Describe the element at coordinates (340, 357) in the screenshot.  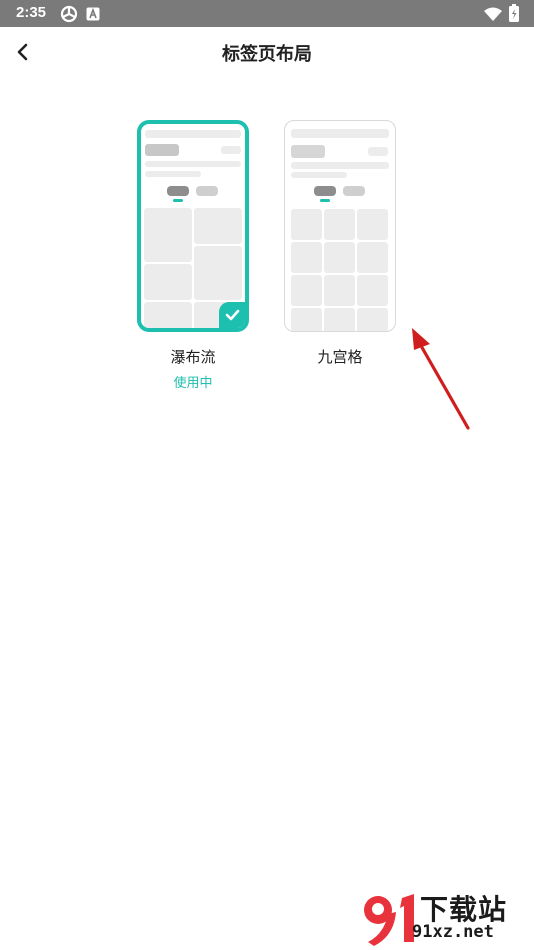
I see `layout-label: 九宫格` at that location.